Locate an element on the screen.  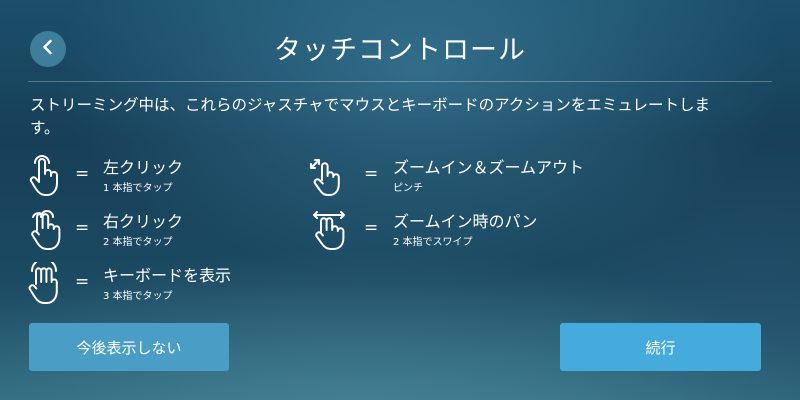
header-divider is located at coordinates (400, 81).